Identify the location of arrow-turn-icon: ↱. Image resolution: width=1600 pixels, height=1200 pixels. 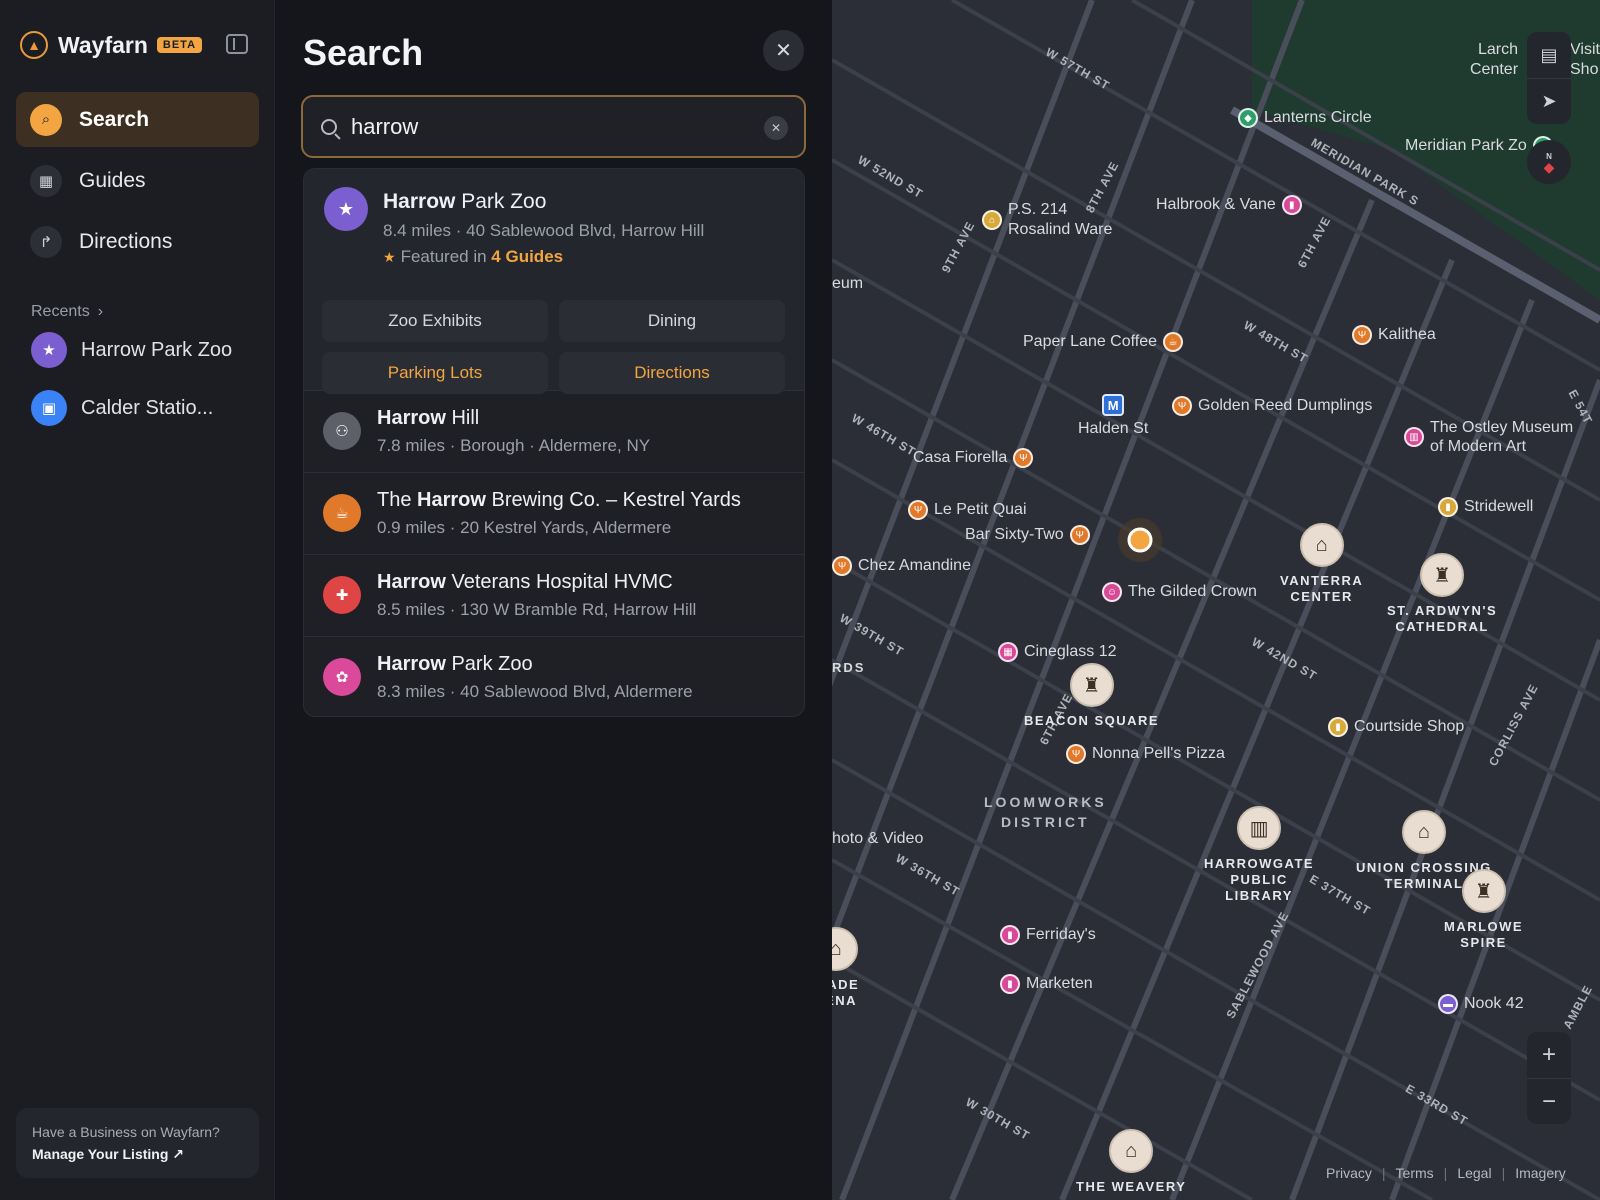
(46, 241).